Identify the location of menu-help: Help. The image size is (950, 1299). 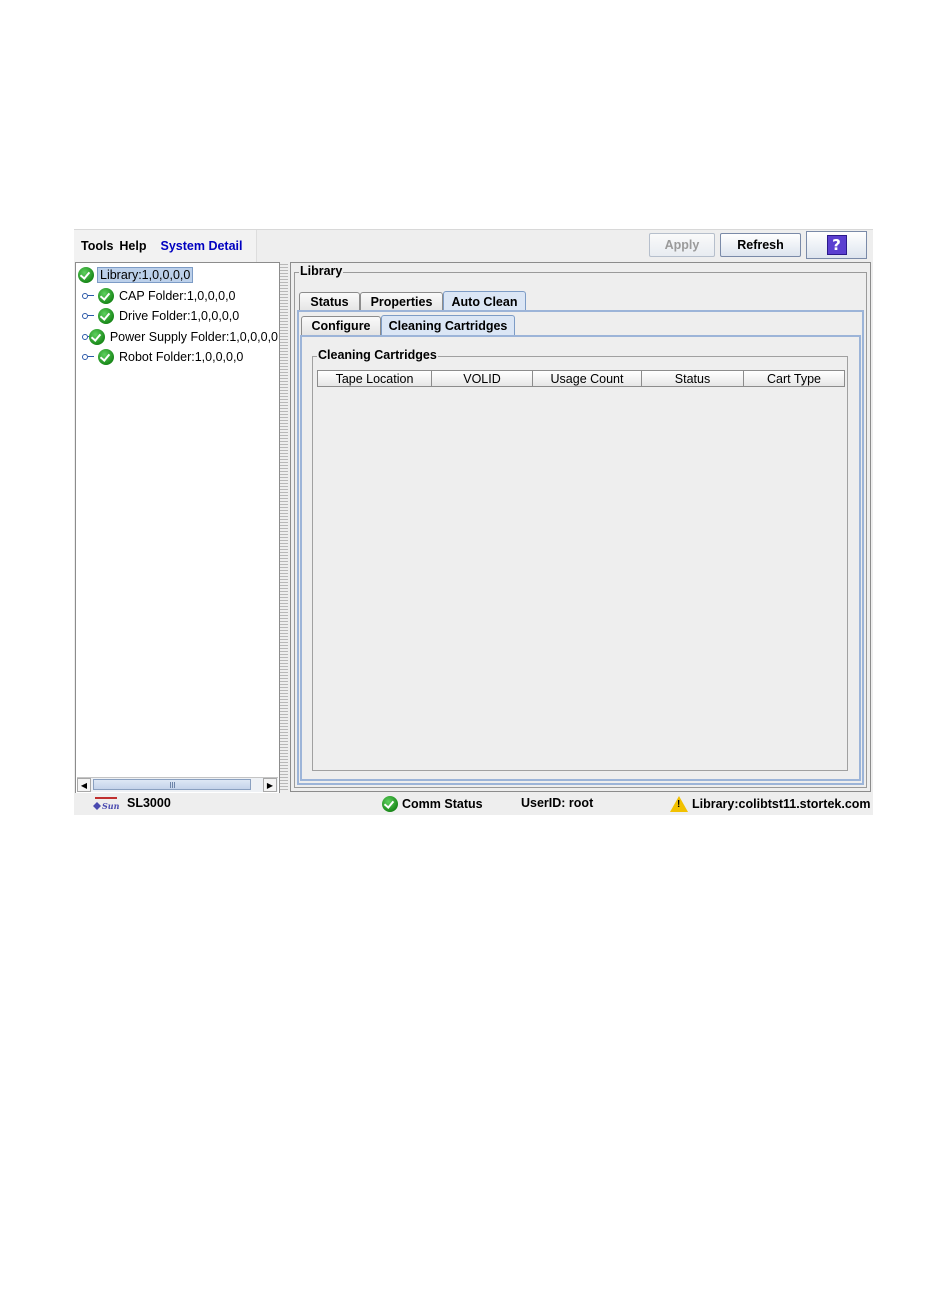
(132, 246).